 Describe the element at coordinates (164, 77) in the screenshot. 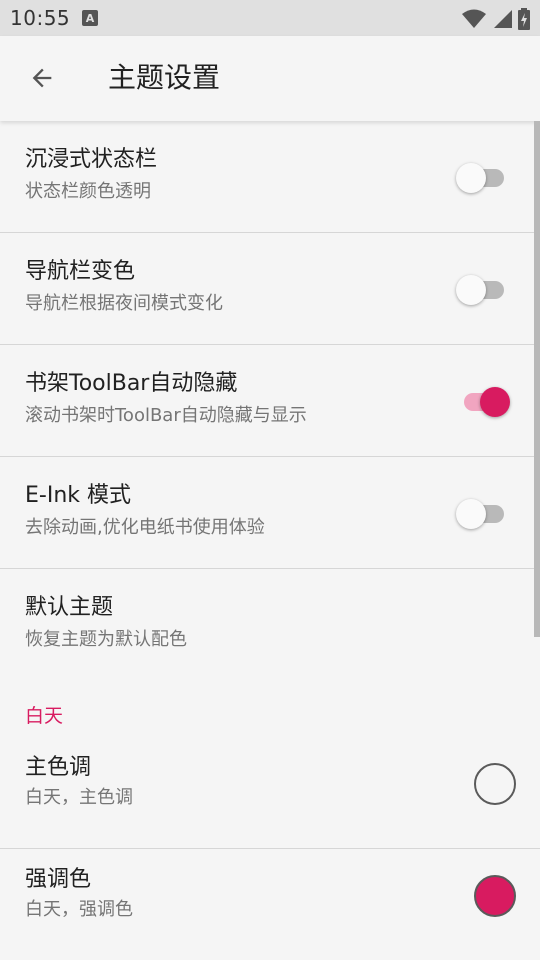

I see `page-title: 主题设置` at that location.